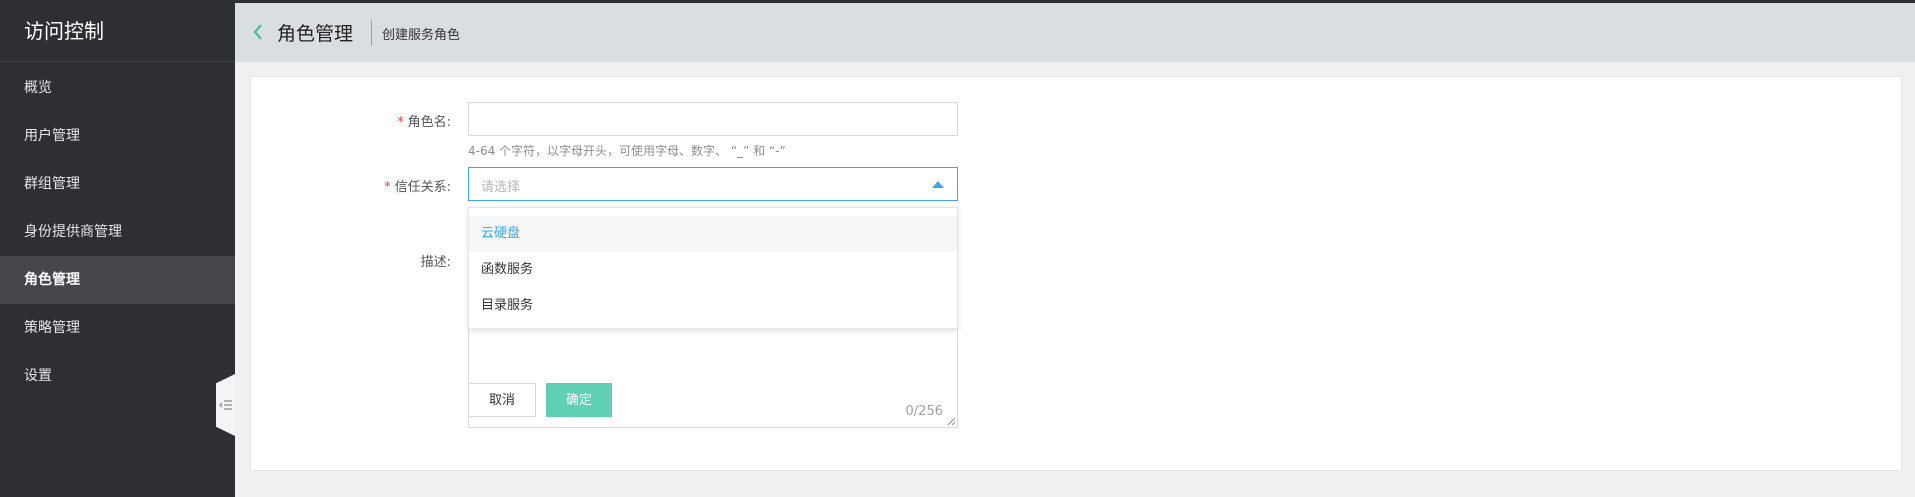  I want to click on page-title: 角色管理, so click(315, 34).